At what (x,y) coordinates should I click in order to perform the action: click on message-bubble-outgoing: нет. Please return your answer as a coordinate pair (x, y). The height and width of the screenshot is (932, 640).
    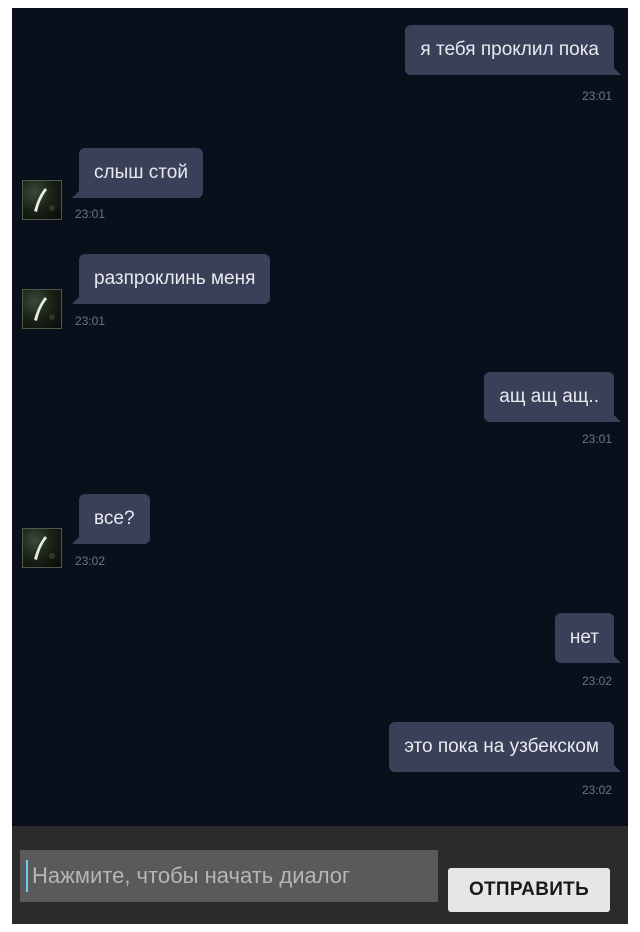
    Looking at the image, I should click on (588, 638).